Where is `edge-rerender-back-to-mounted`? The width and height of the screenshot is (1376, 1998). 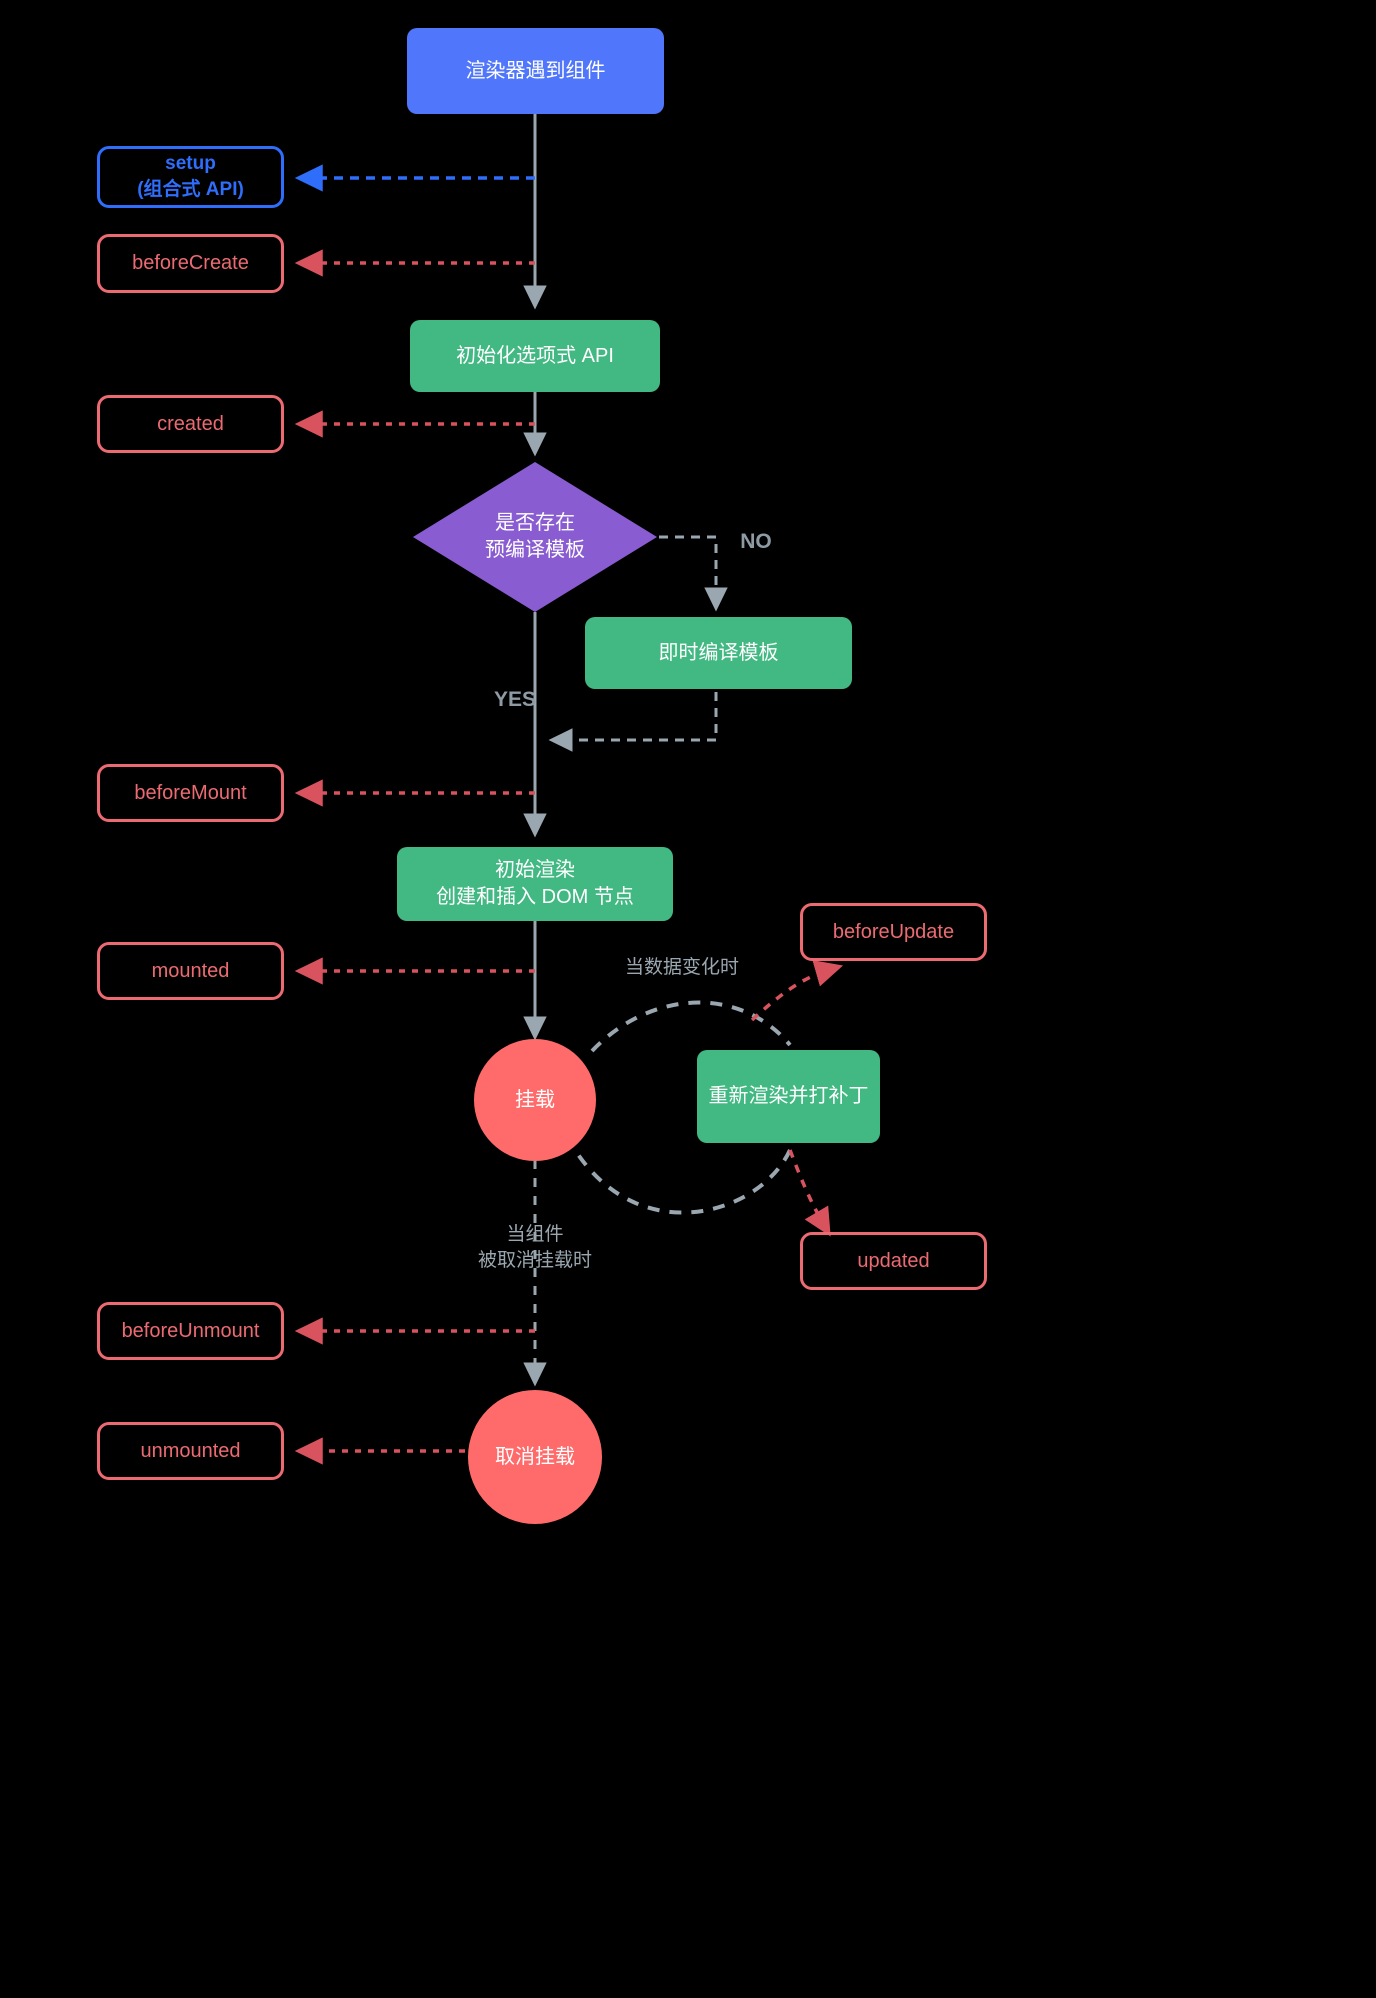 edge-rerender-back-to-mounted is located at coordinates (682, 1181).